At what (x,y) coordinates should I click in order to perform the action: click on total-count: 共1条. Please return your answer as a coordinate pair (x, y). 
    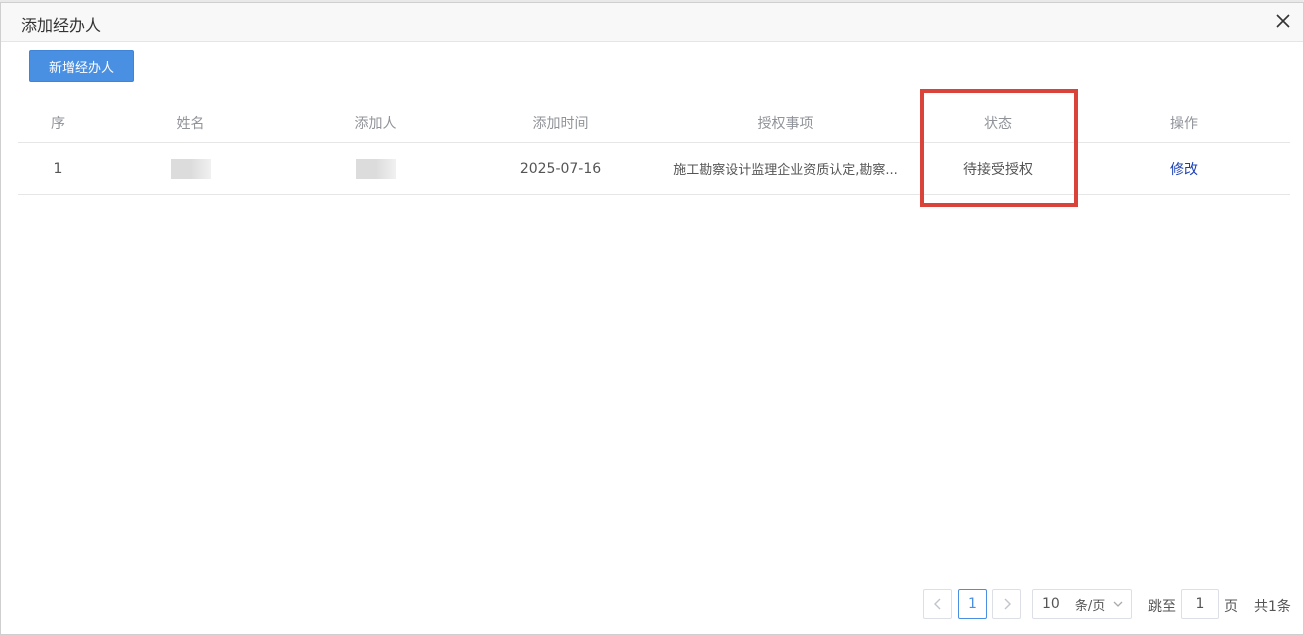
    Looking at the image, I should click on (1272, 607).